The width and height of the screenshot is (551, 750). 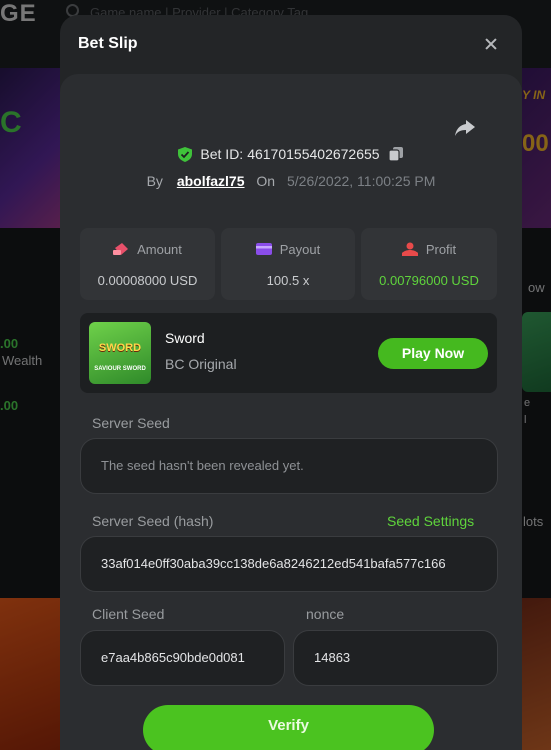 What do you see at coordinates (288, 280) in the screenshot?
I see `stat-payout-value: 100.5 x` at bounding box center [288, 280].